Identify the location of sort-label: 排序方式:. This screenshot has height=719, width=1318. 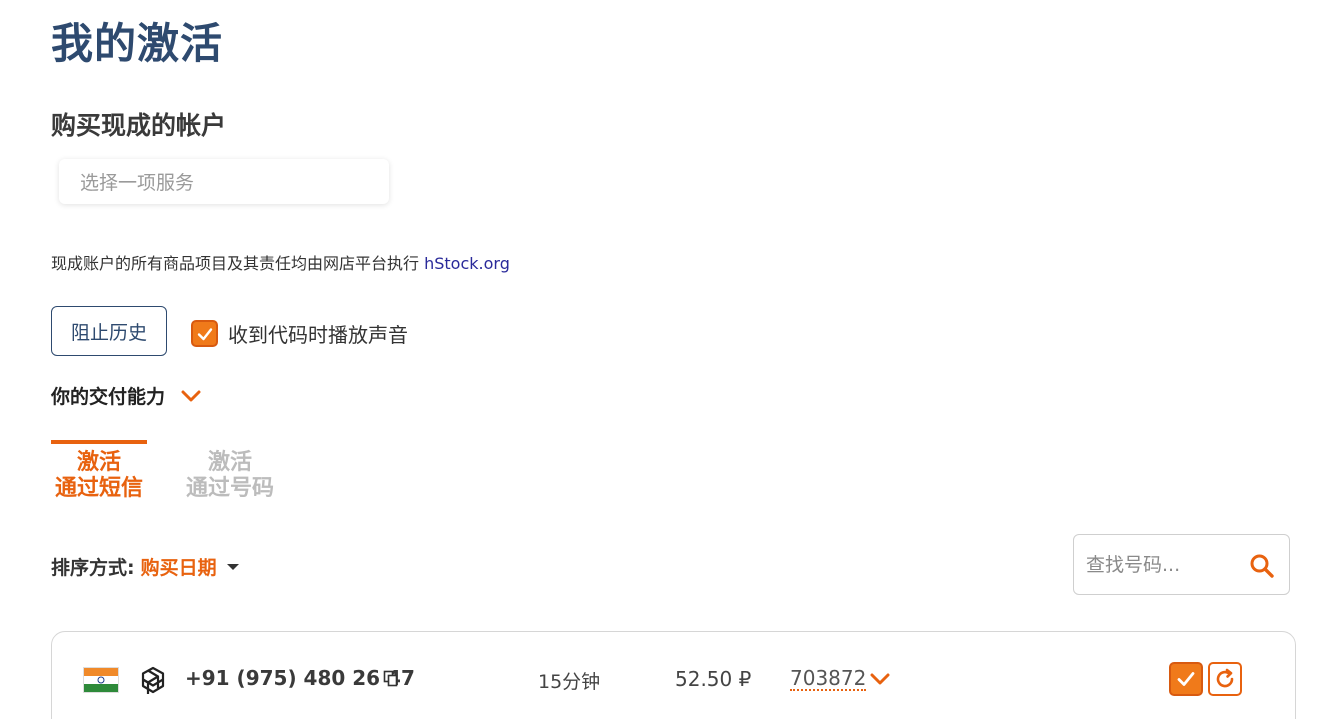
(93, 568).